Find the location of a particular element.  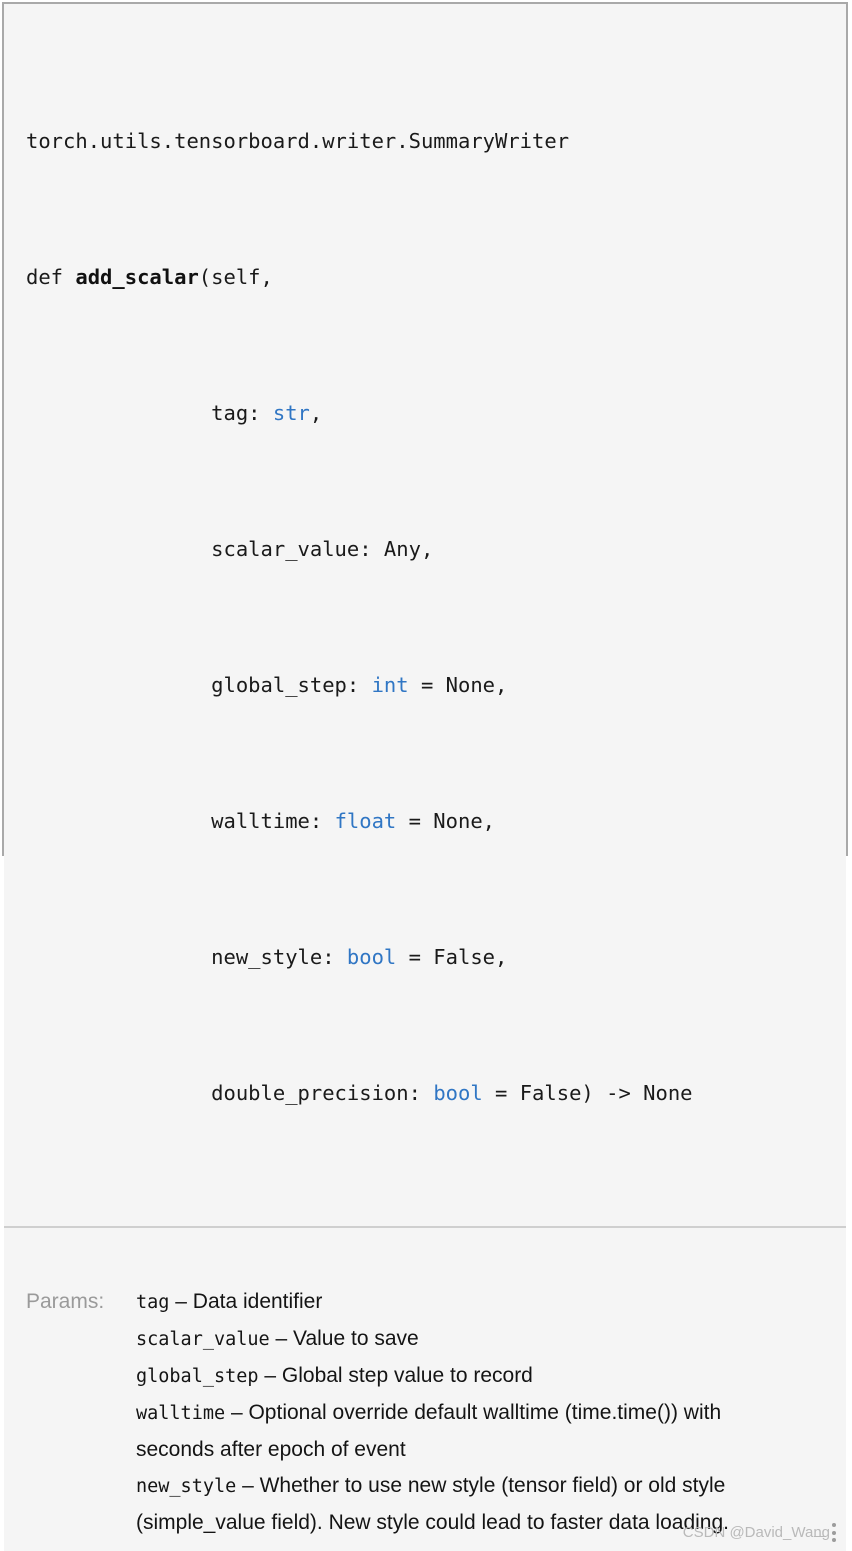

def-keyword: def is located at coordinates (51, 277).